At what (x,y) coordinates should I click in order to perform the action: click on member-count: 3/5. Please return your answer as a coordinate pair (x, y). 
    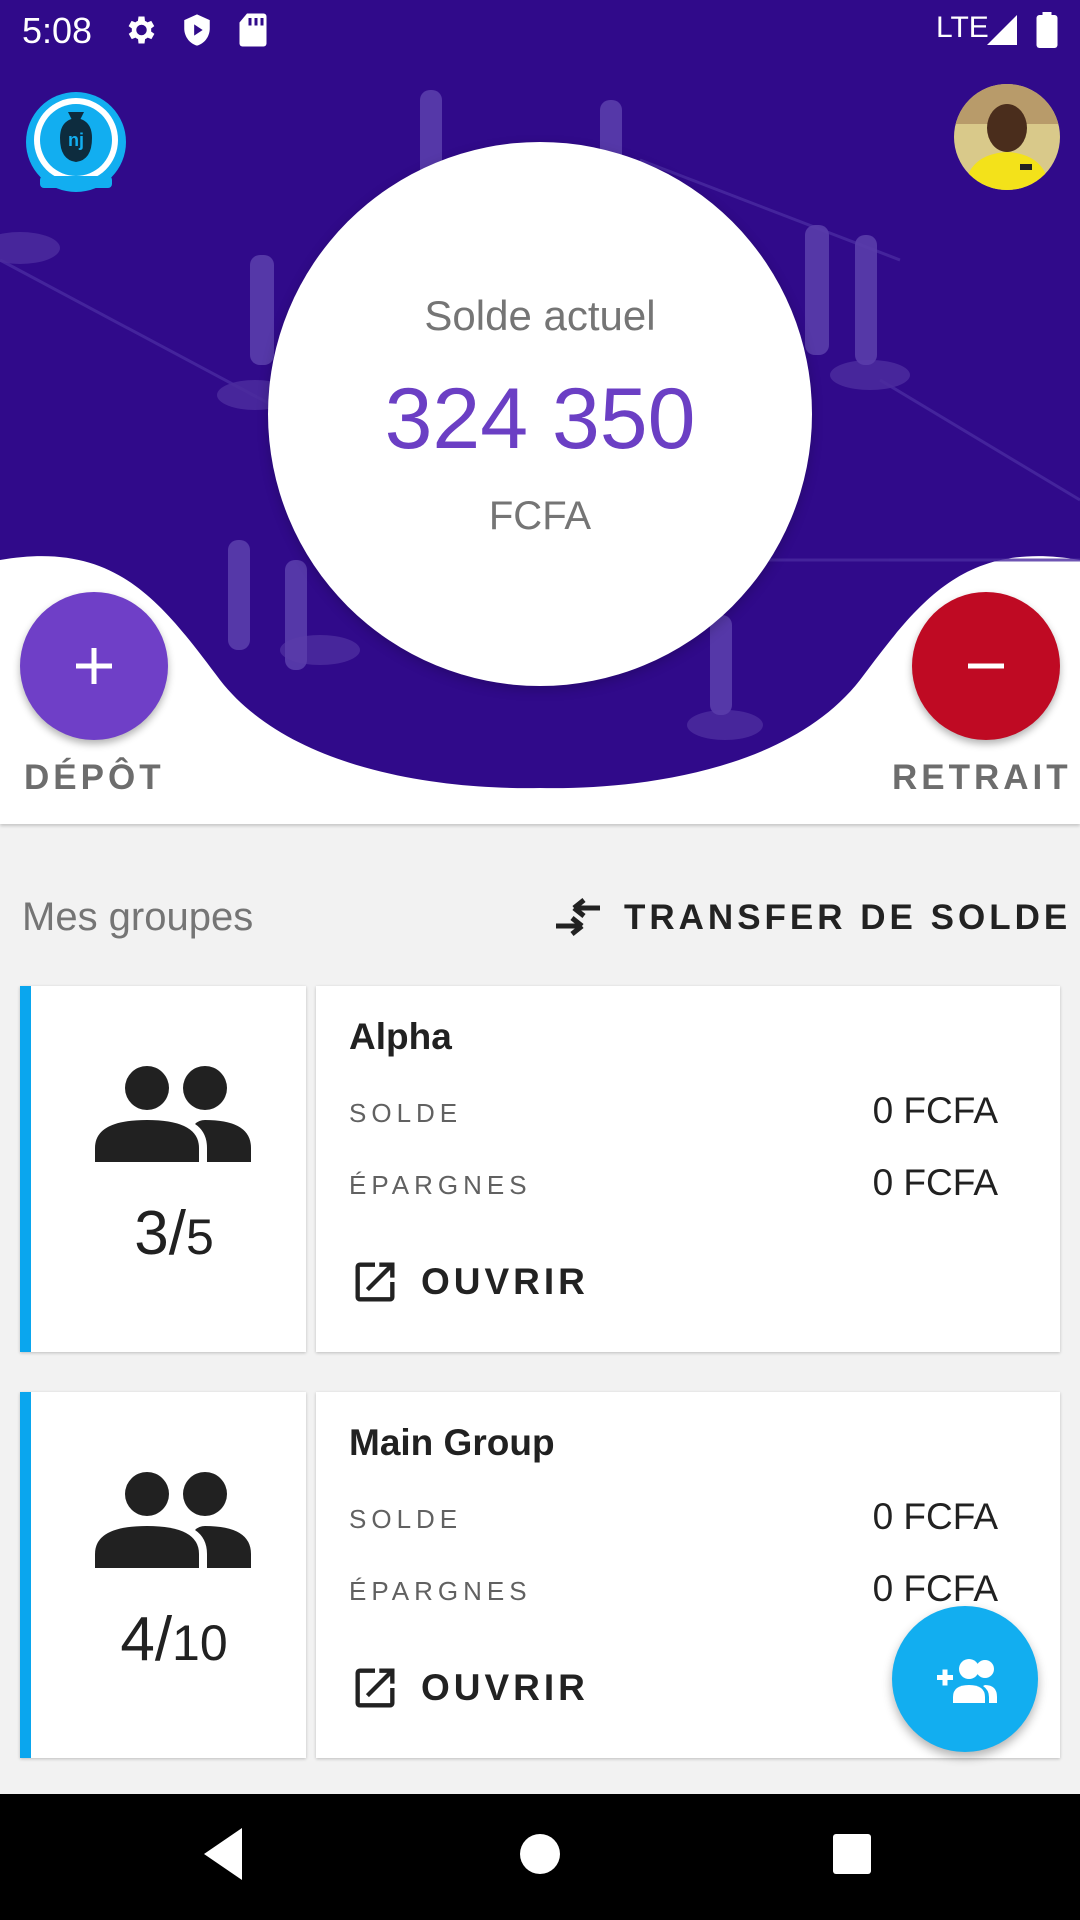
    Looking at the image, I should click on (174, 1233).